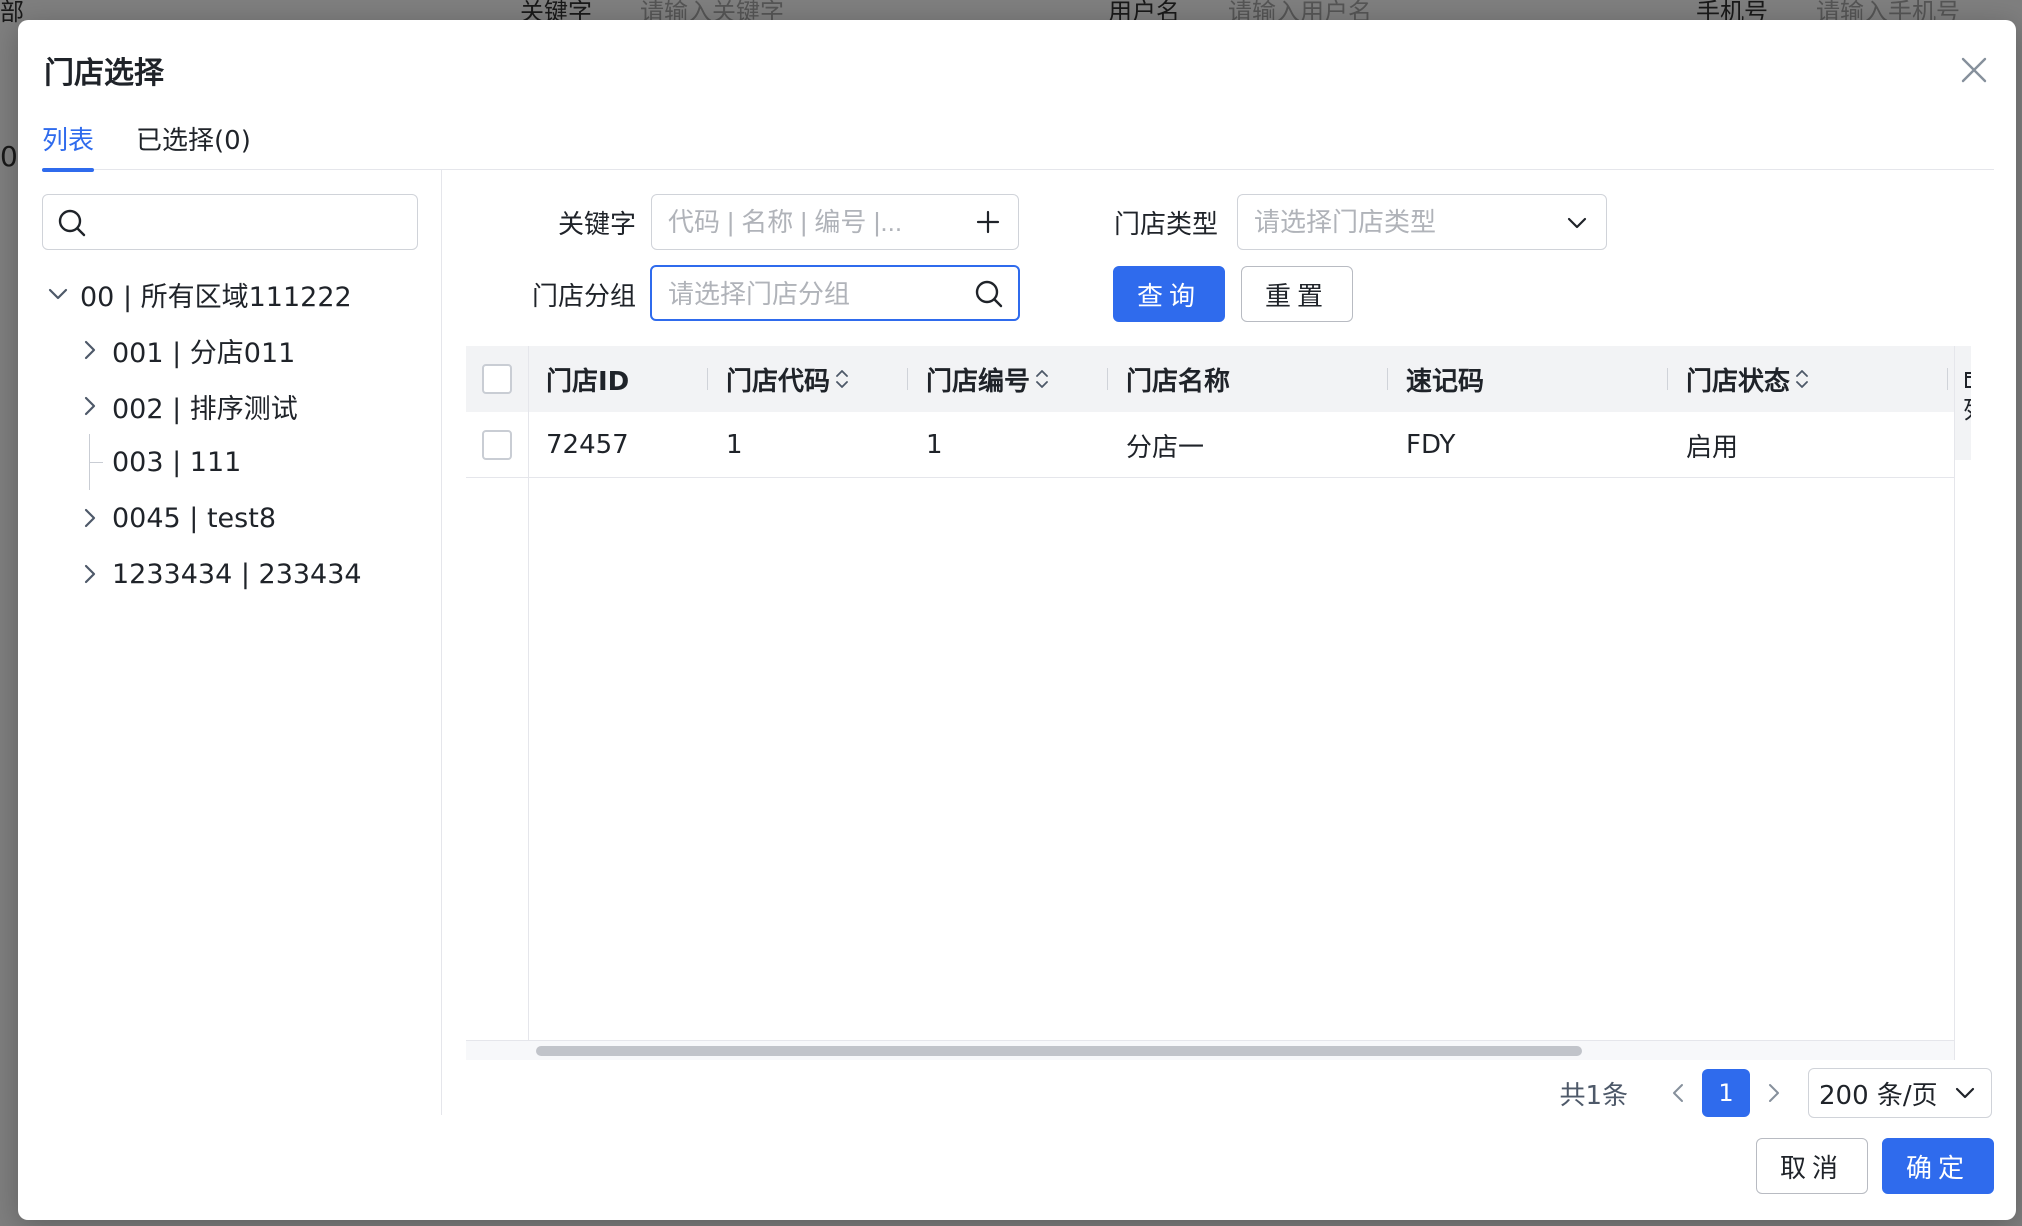 This screenshot has height=1226, width=2022. I want to click on tree-node-0045: 0045 | test8, so click(232, 518).